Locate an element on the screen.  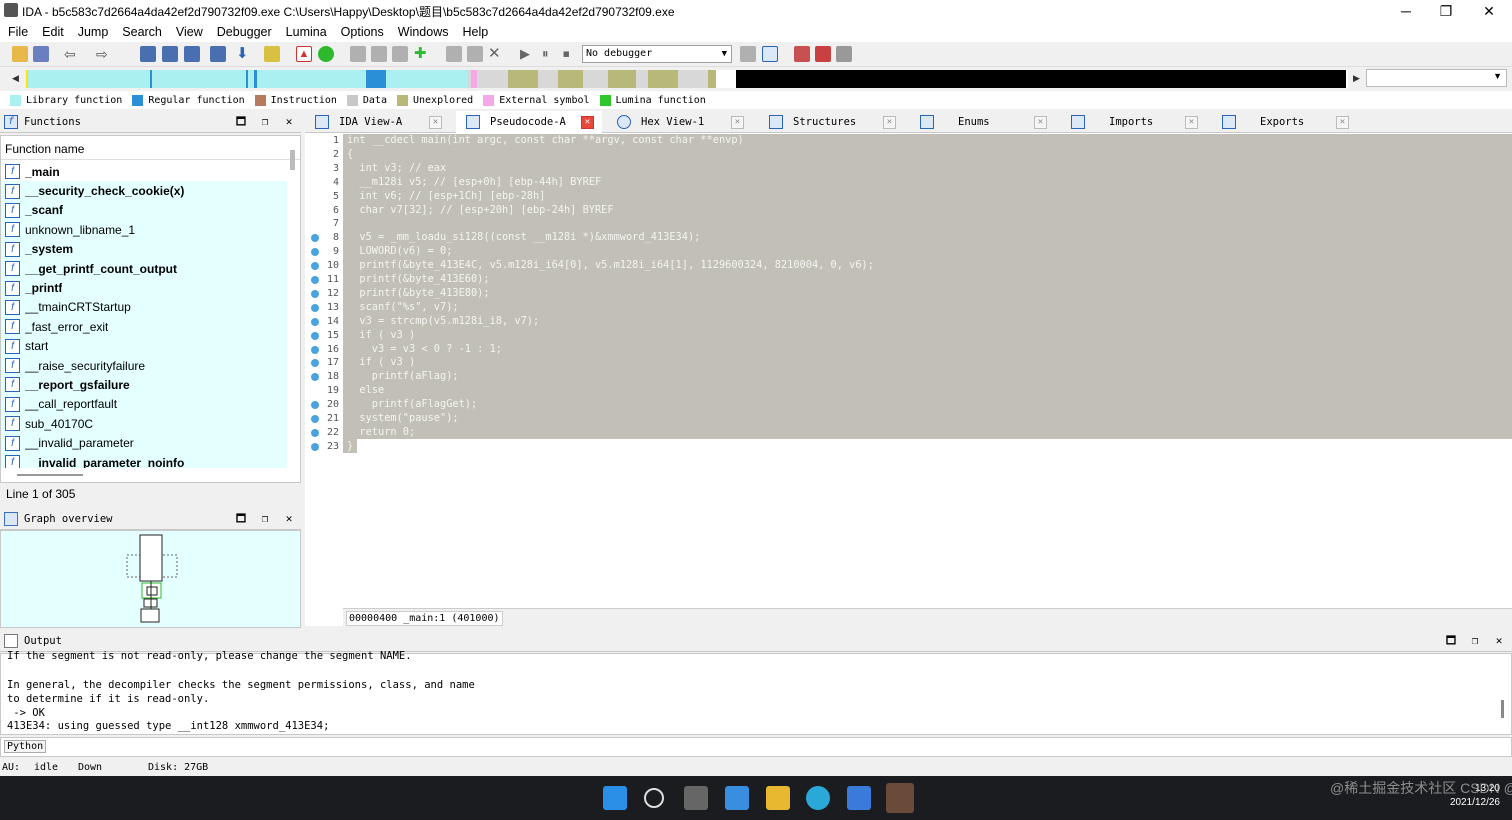
function-list-item: f _printf is located at coordinates (144, 287).